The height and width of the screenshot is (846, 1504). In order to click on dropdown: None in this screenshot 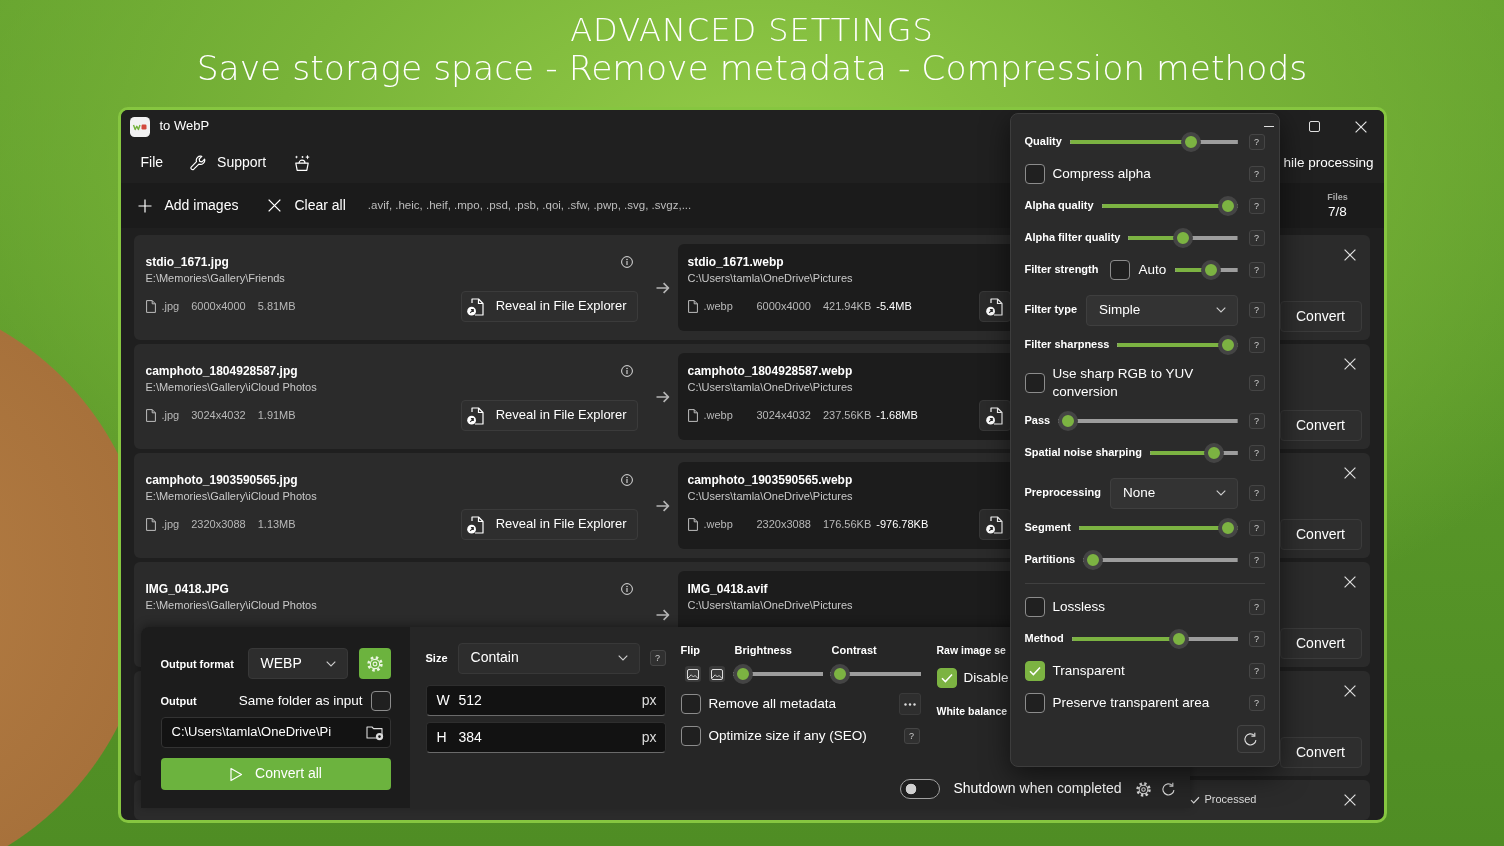, I will do `click(1173, 493)`.